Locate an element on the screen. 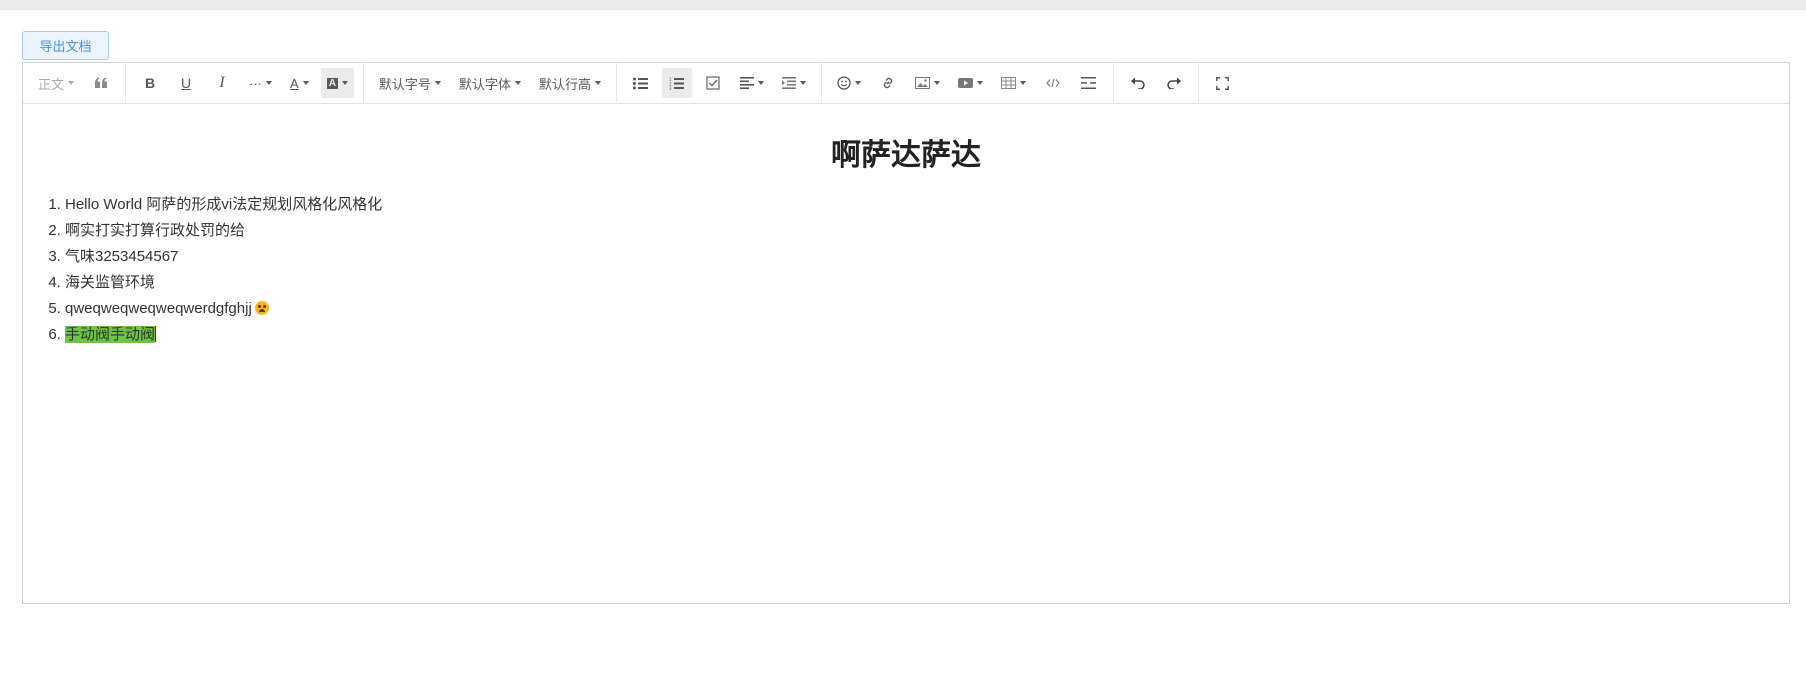  font-color-dropdown: A is located at coordinates (299, 83).